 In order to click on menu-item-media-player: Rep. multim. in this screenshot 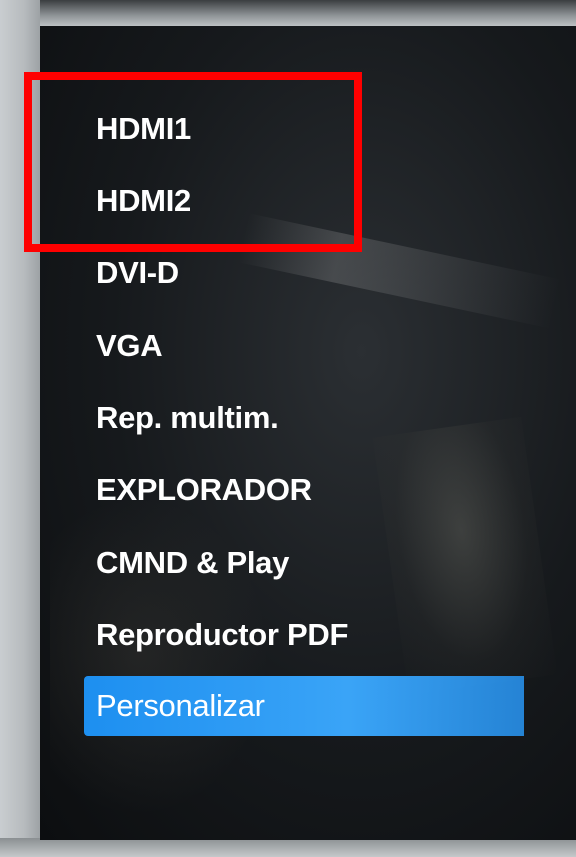, I will do `click(187, 418)`.